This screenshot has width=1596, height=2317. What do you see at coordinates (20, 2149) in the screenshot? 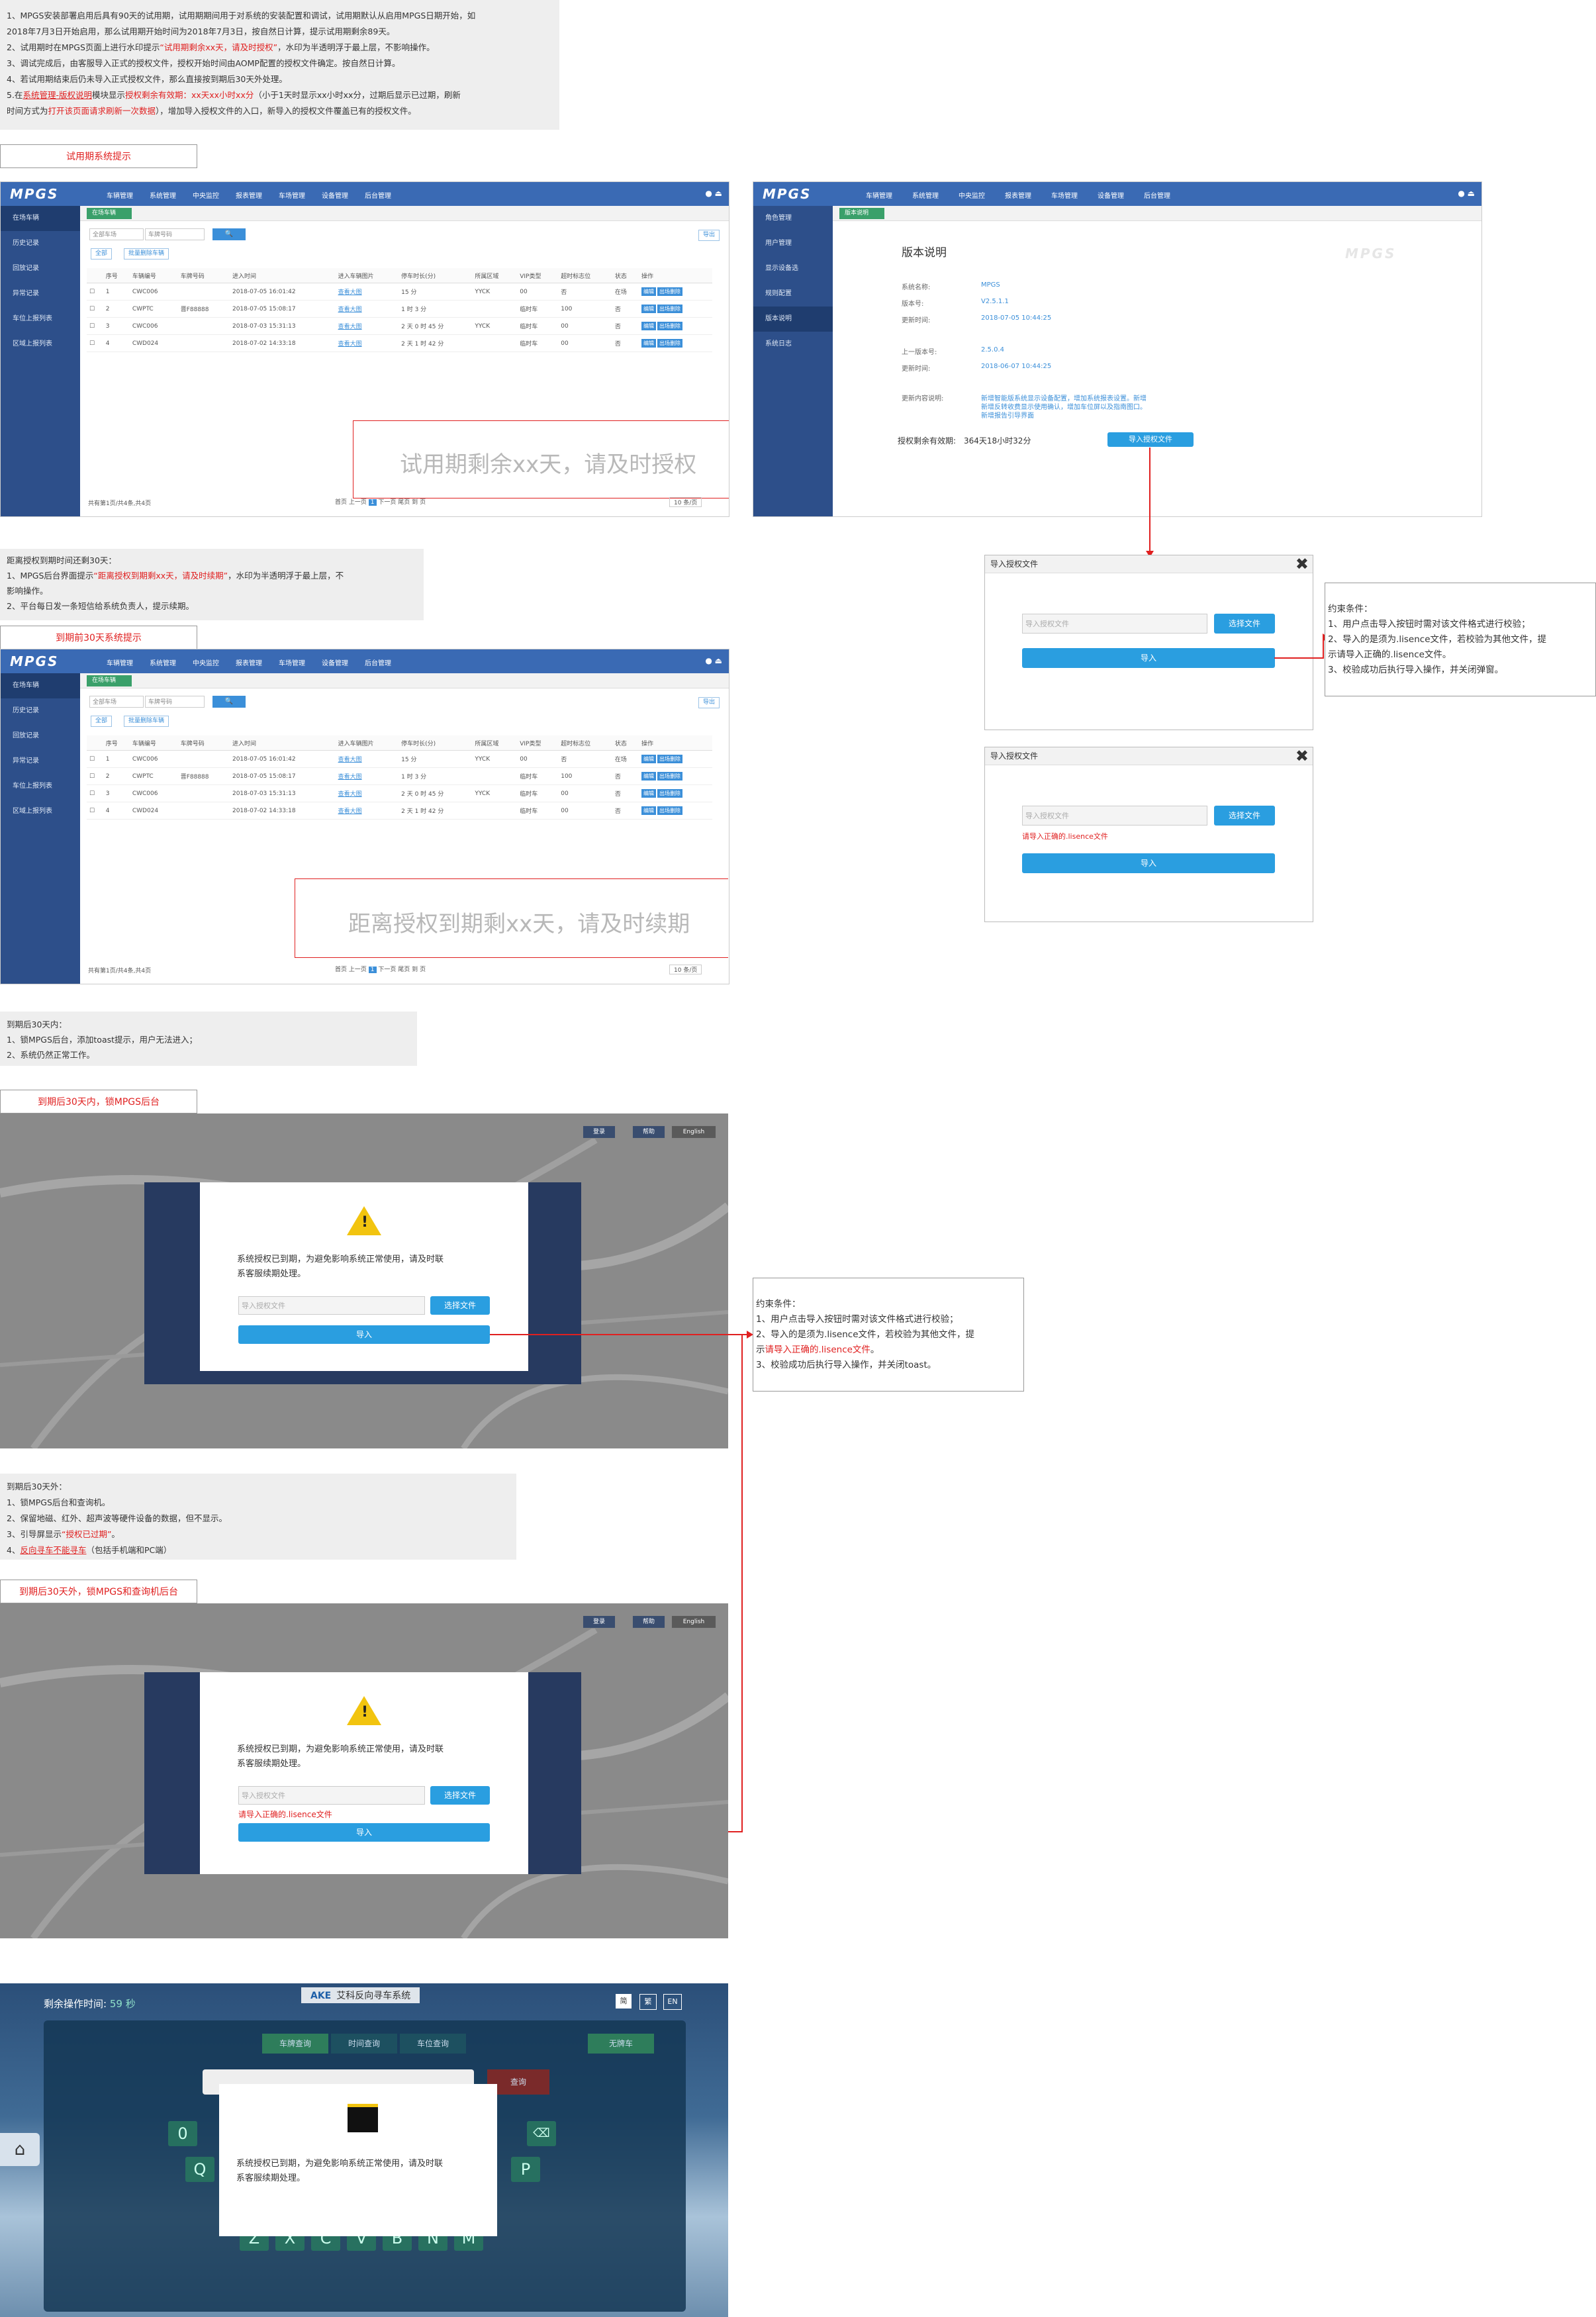
I see `home-icon: ⌂` at bounding box center [20, 2149].